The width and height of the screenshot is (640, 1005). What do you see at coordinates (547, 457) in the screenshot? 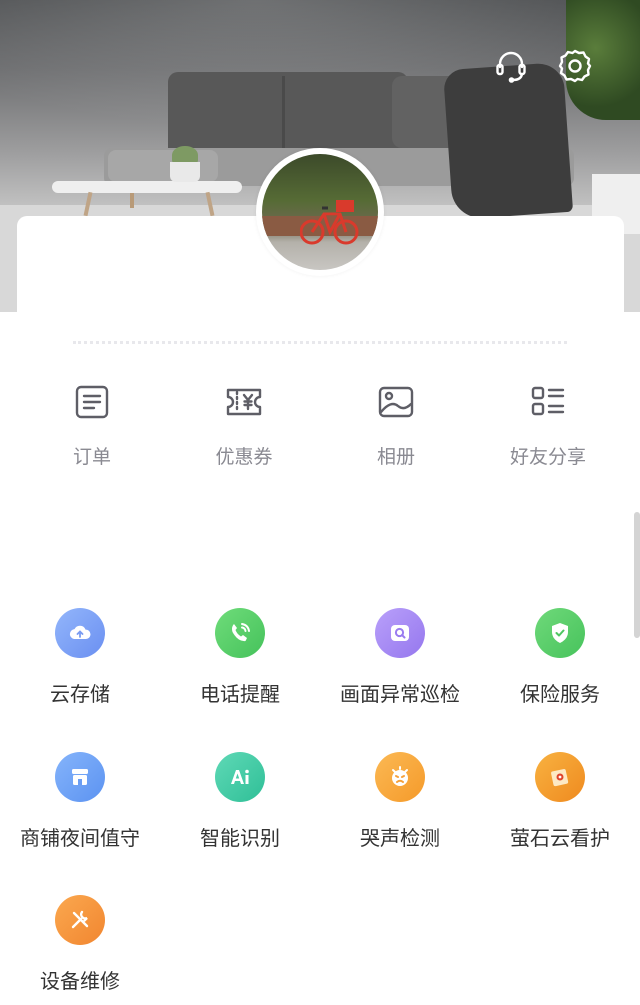
I see `share-label: 好友分享` at bounding box center [547, 457].